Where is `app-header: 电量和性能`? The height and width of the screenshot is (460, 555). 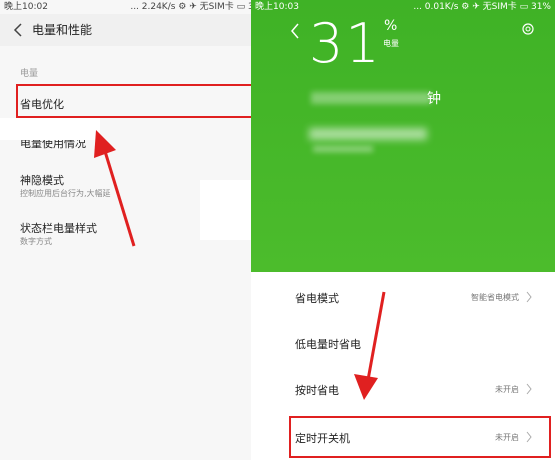
app-header: 电量和性能 is located at coordinates (136, 30).